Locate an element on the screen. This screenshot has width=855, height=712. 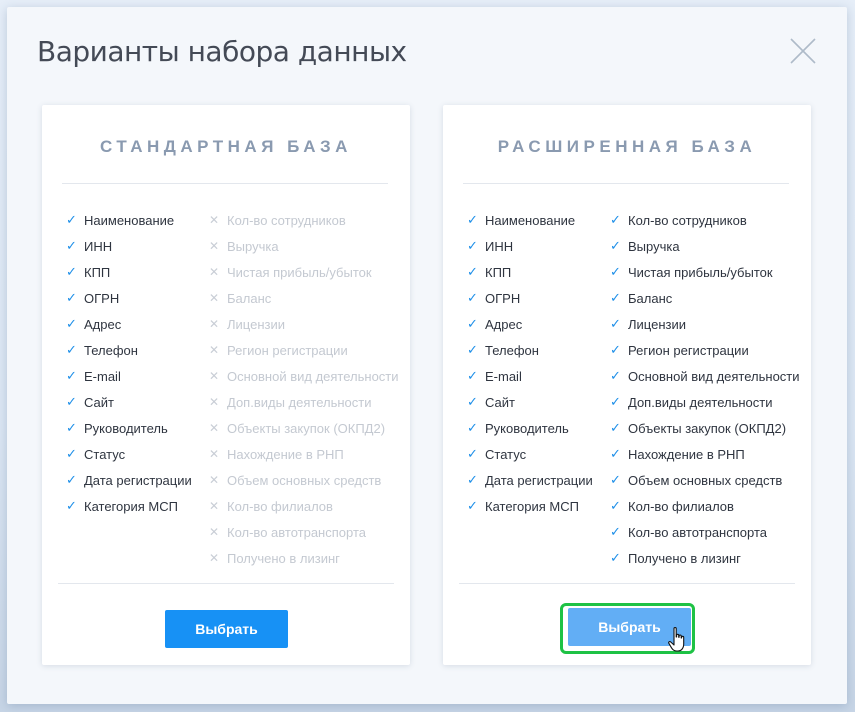
feature-item: ✓ ИНН is located at coordinates (530, 246).